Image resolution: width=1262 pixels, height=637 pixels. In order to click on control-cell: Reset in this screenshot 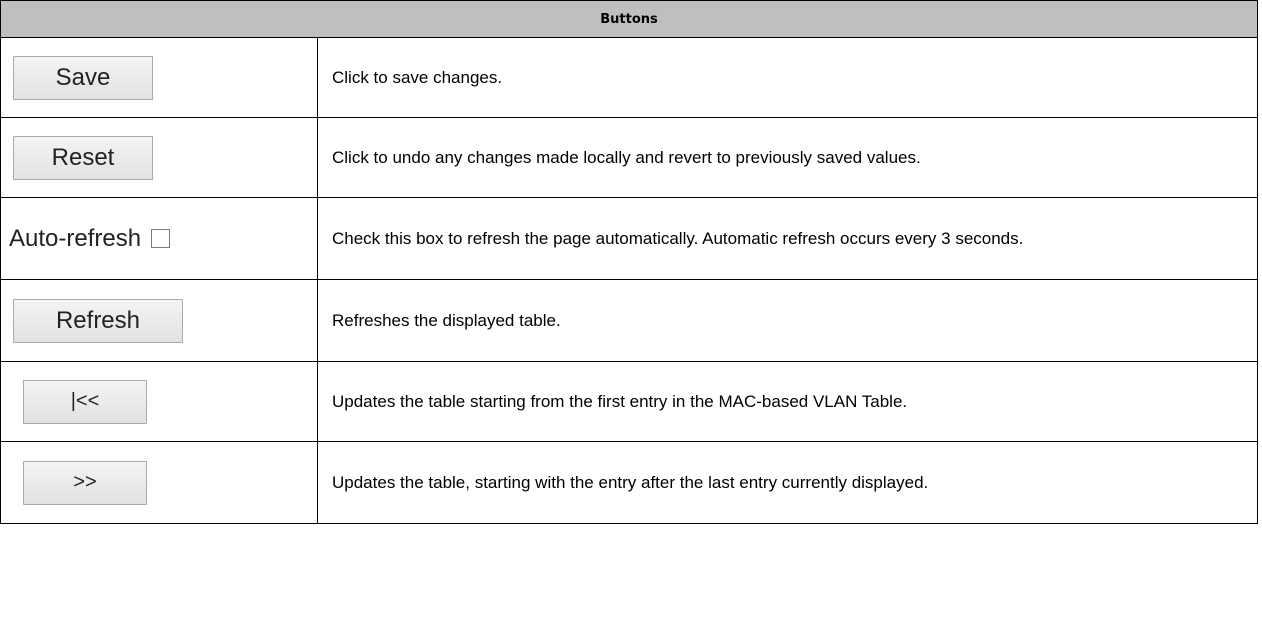, I will do `click(159, 157)`.